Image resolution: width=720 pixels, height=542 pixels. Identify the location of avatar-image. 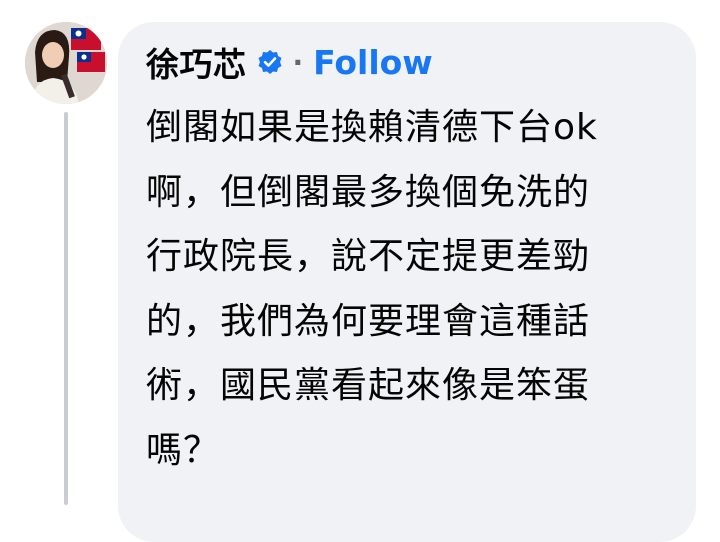
(66, 63).